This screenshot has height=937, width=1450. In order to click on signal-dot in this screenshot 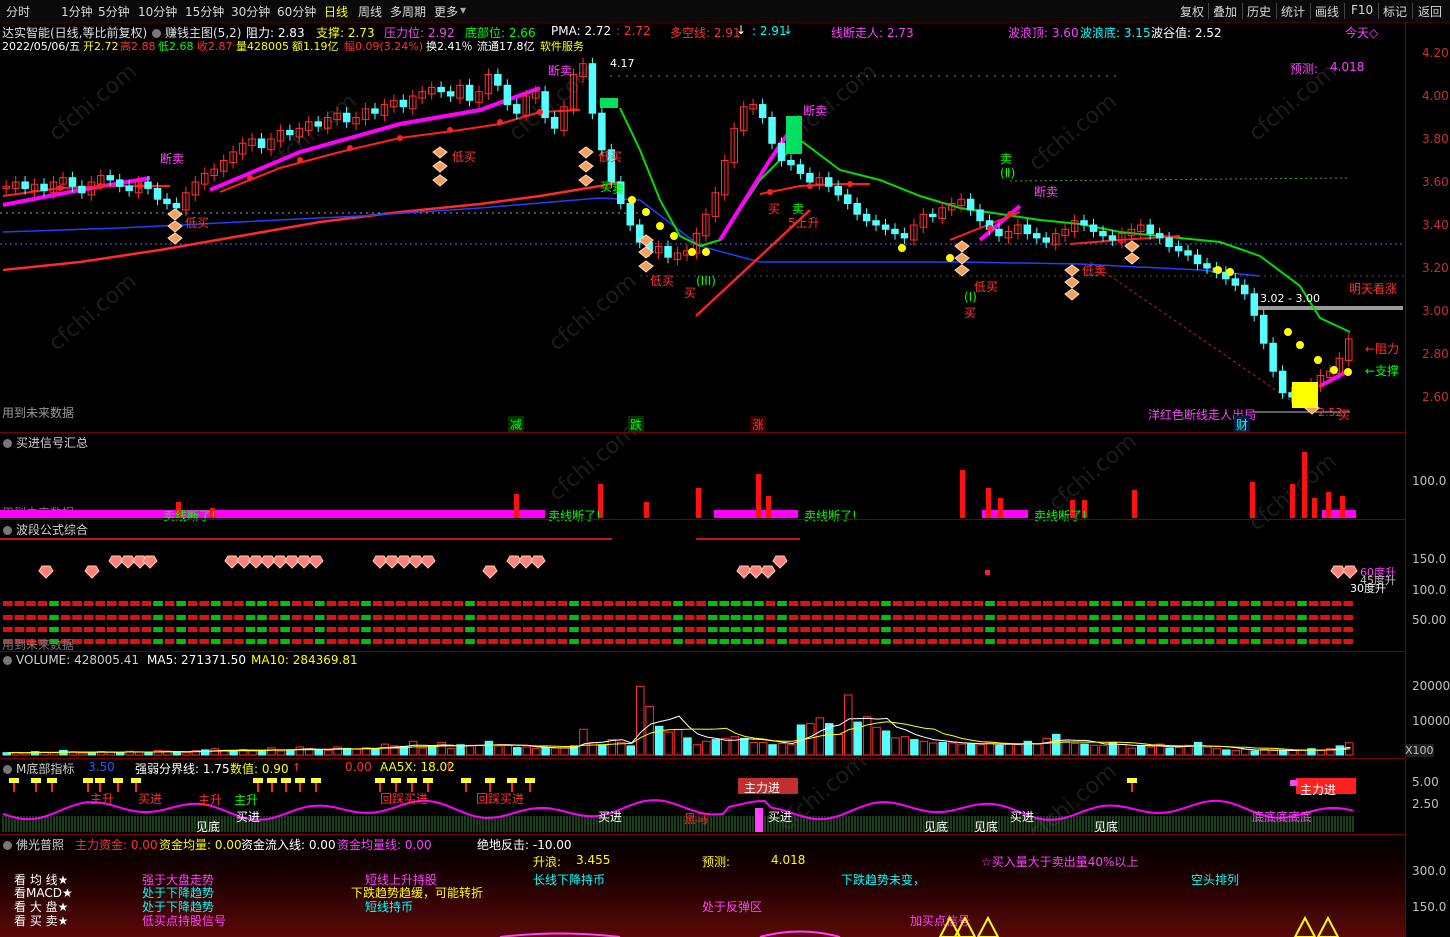, I will do `click(1218, 270)`.